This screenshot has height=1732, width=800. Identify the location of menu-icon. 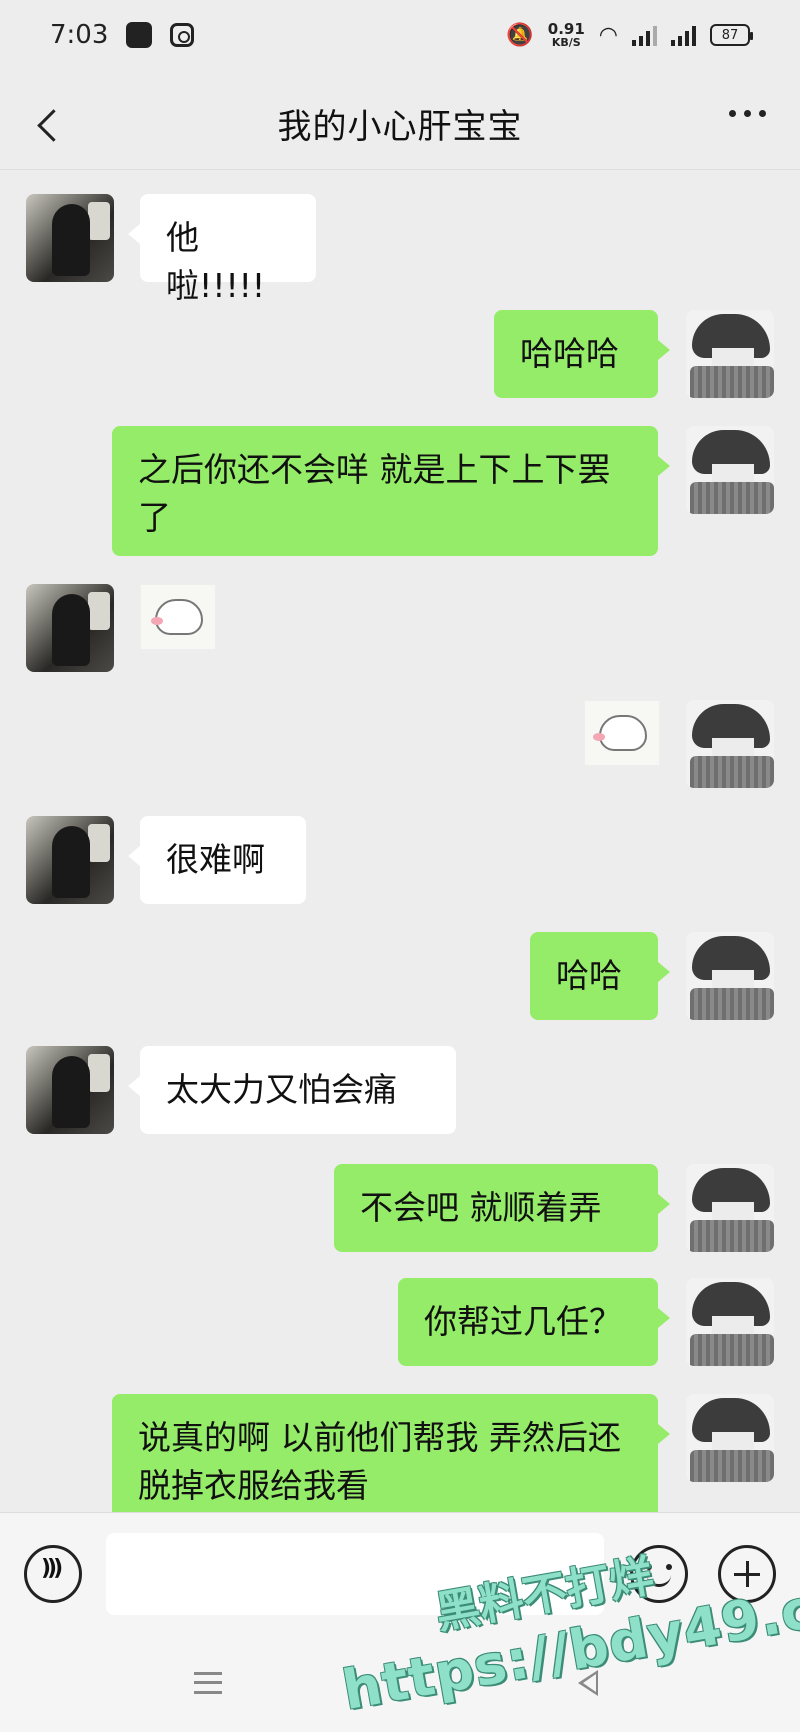
(208, 1683).